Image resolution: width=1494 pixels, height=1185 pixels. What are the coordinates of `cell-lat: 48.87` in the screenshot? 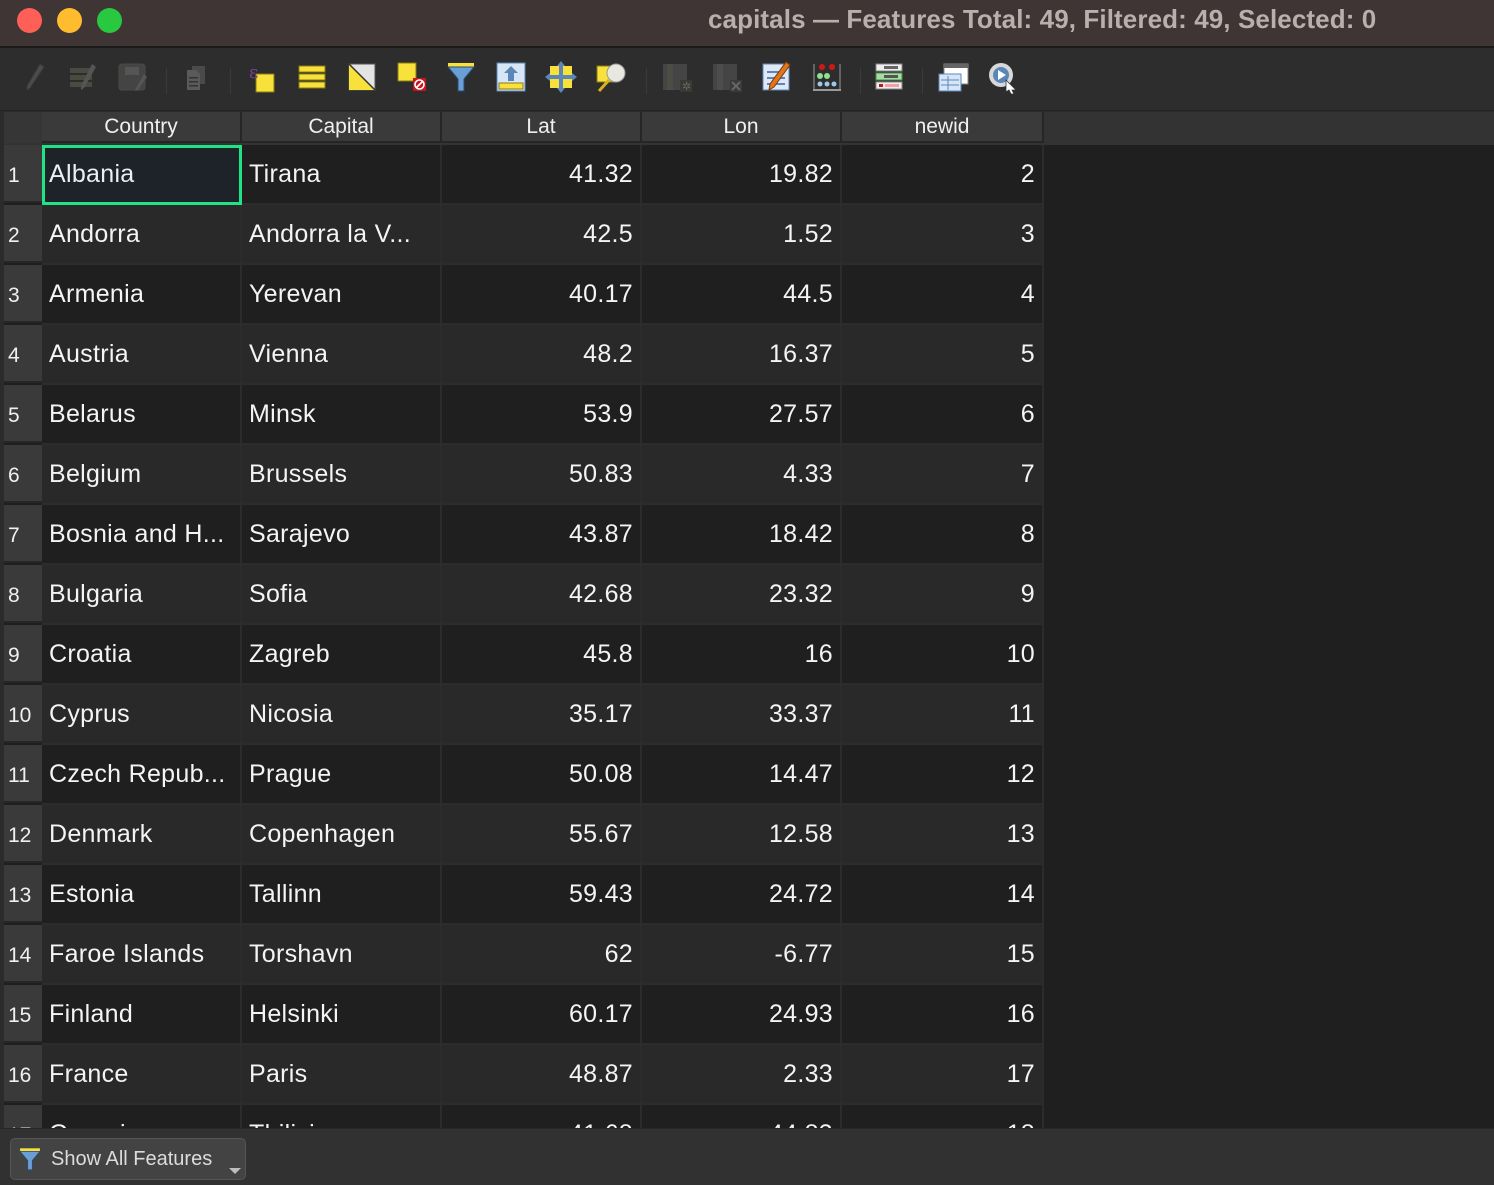 It's located at (542, 1075).